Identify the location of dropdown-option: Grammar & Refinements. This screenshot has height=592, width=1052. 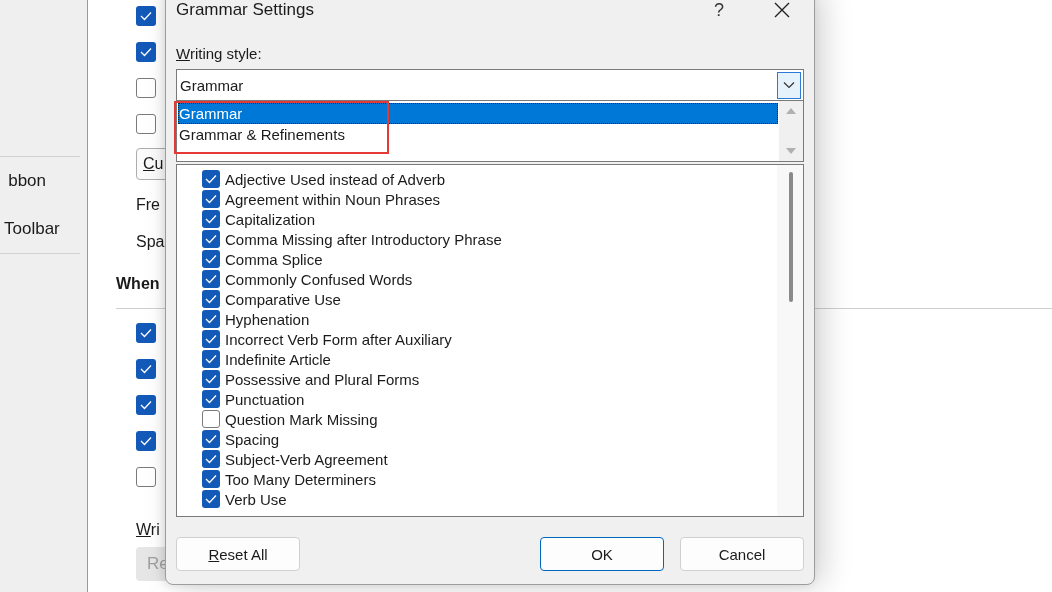
(478, 135).